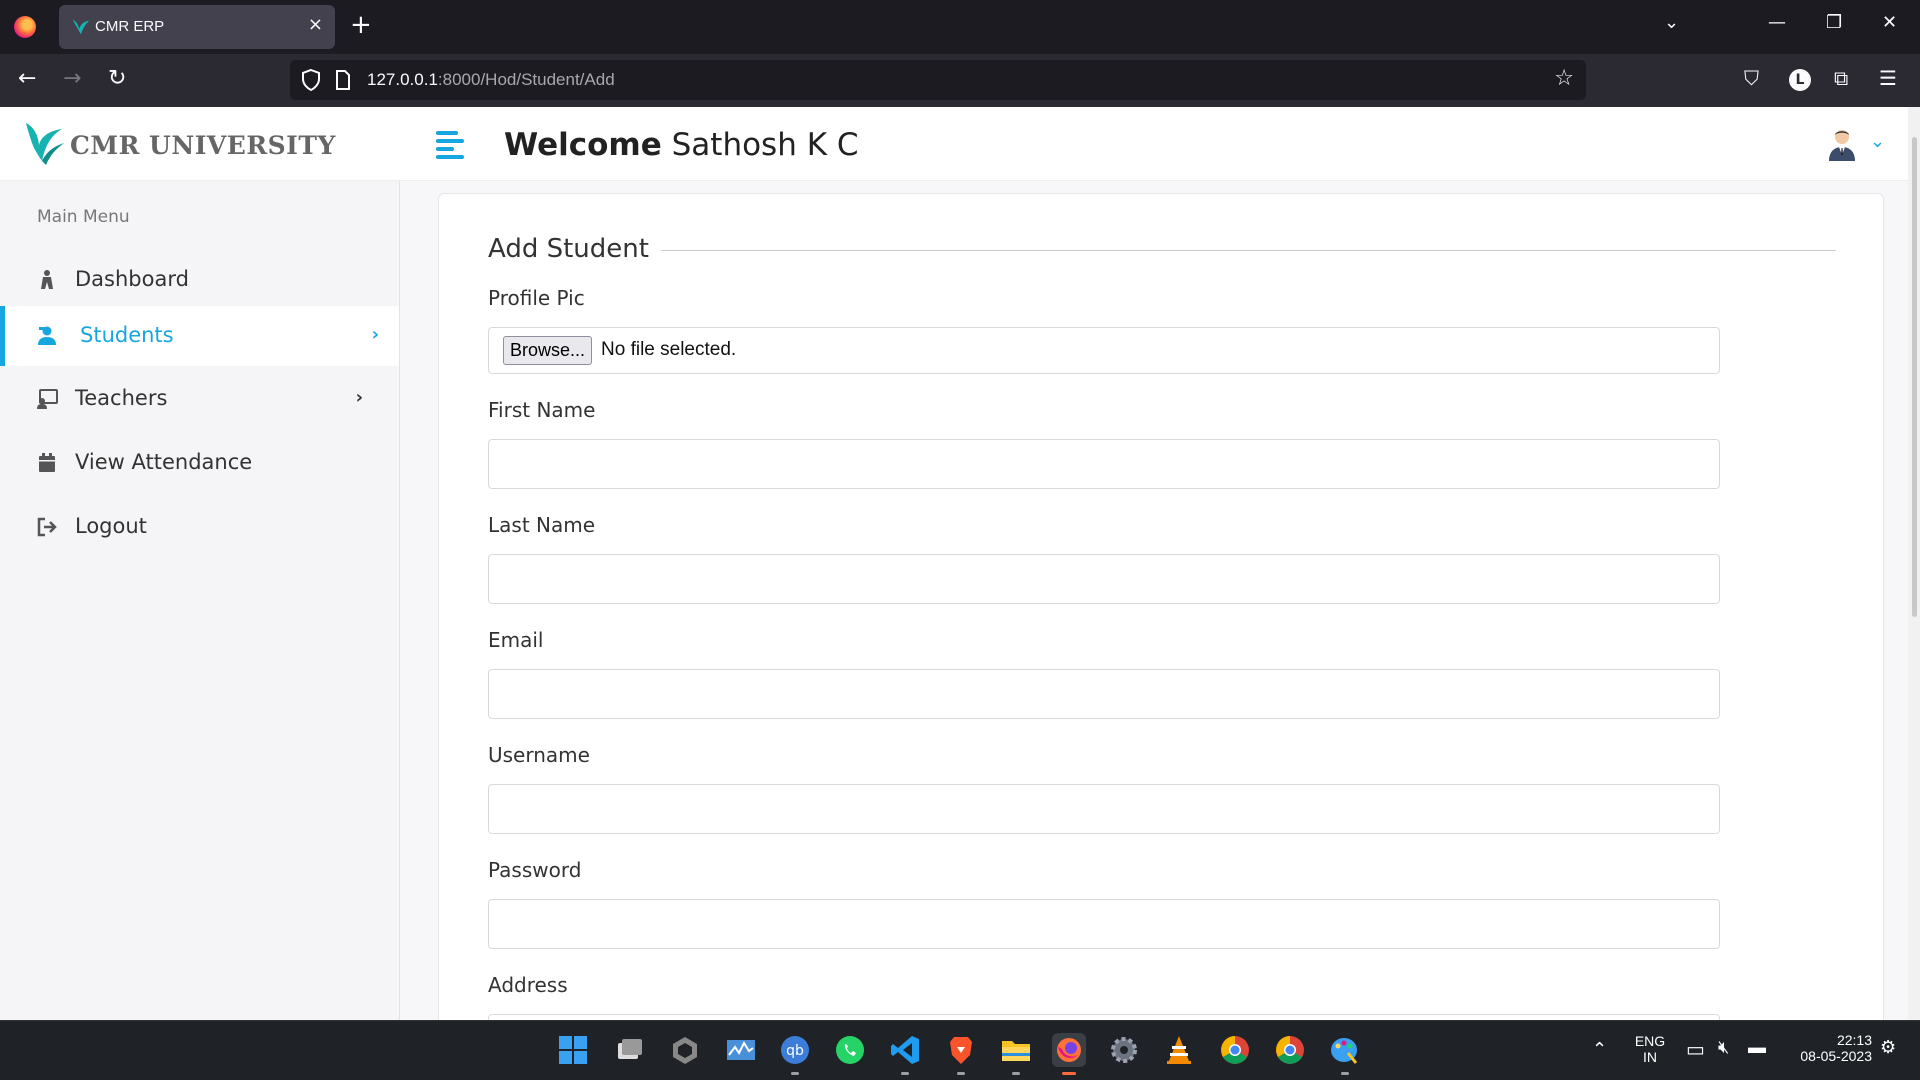  What do you see at coordinates (1834, 22) in the screenshot?
I see `restore-button: ❐` at bounding box center [1834, 22].